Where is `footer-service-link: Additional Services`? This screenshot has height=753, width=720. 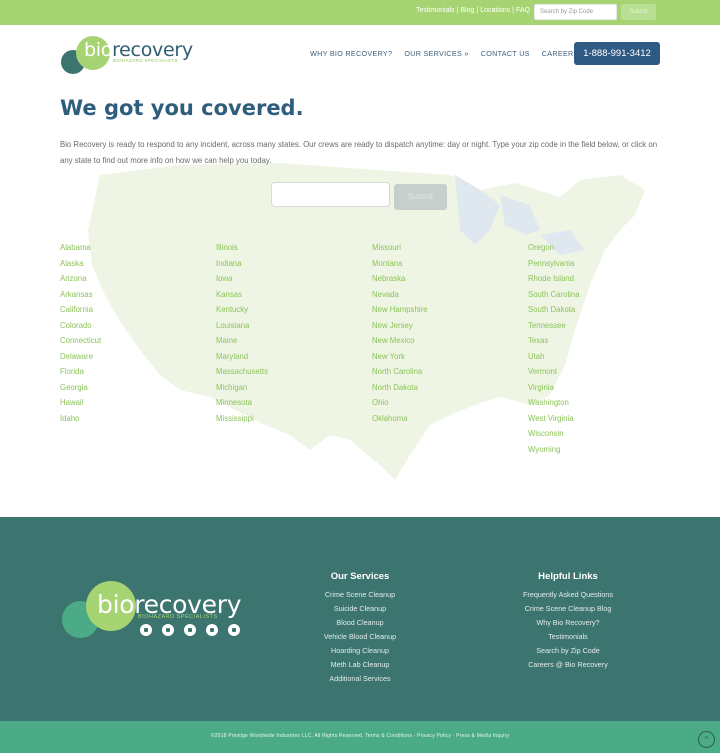
footer-service-link: Additional Services is located at coordinates (360, 679).